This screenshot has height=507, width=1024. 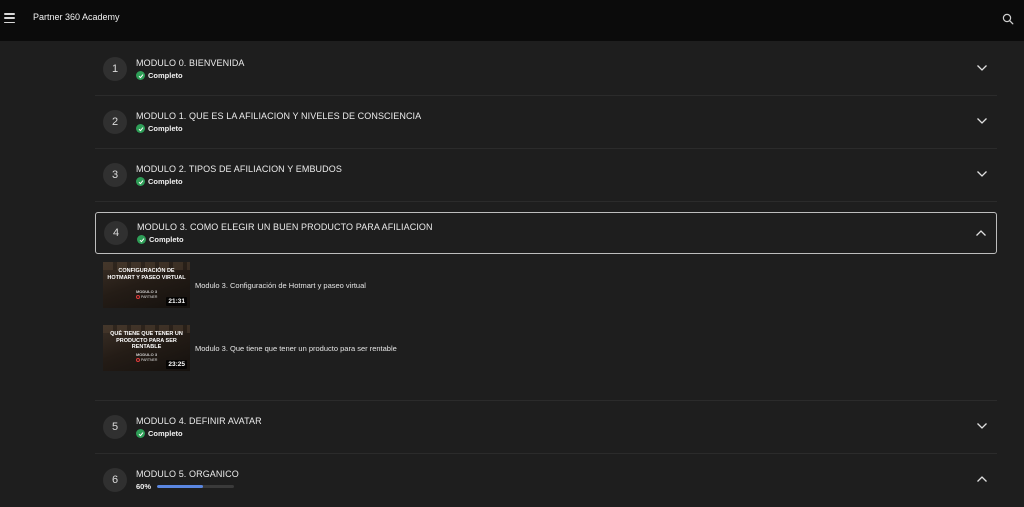 What do you see at coordinates (115, 427) in the screenshot?
I see `module-number: 5` at bounding box center [115, 427].